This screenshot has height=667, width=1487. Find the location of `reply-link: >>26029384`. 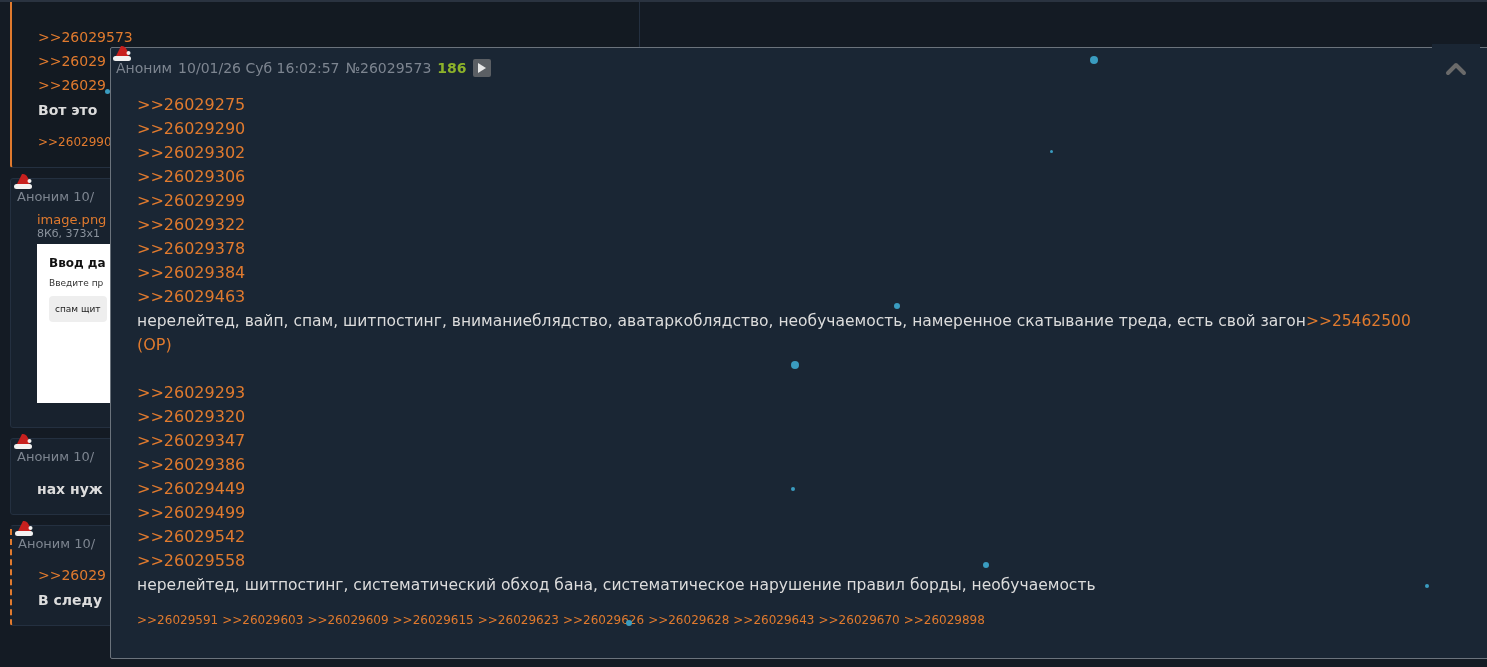

reply-link: >>26029384 is located at coordinates (191, 273).